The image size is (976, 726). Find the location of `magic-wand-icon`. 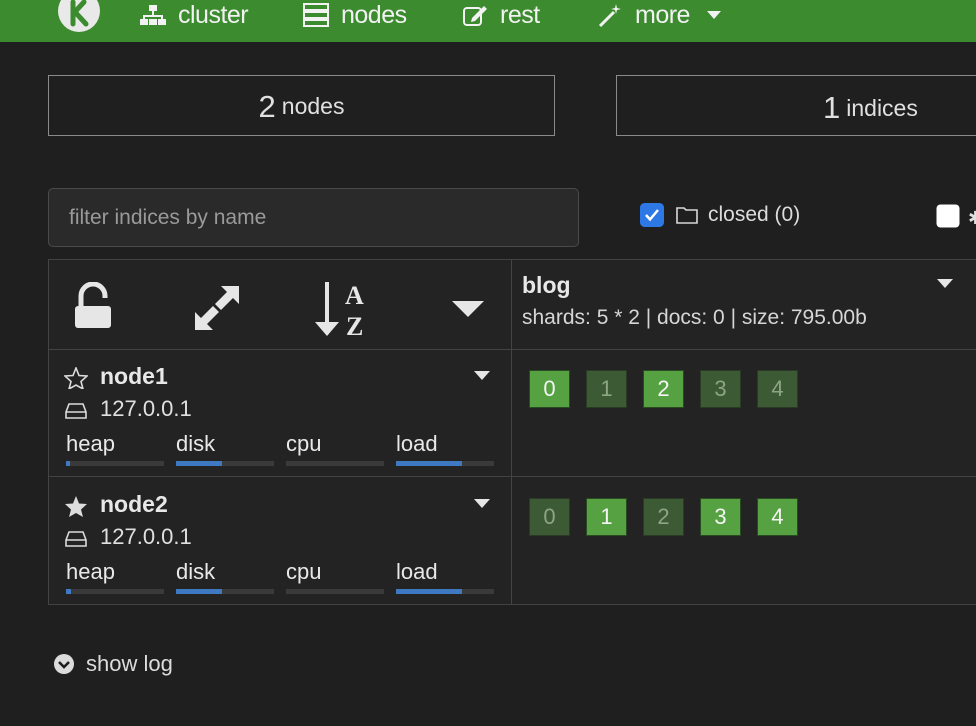

magic-wand-icon is located at coordinates (609, 15).